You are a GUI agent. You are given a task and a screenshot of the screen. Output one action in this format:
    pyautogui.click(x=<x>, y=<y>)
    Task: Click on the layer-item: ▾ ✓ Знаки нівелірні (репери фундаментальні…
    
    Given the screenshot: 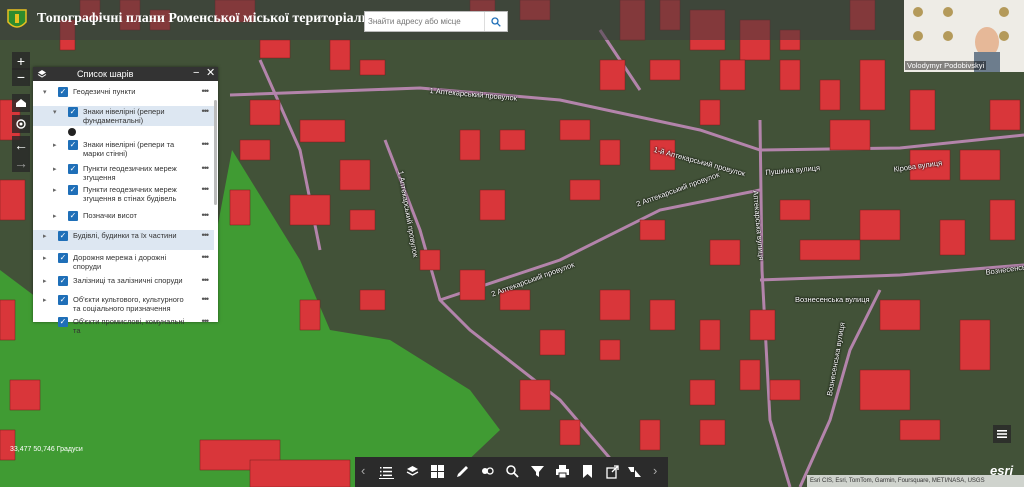 What is the action you would take?
    pyautogui.click(x=123, y=116)
    